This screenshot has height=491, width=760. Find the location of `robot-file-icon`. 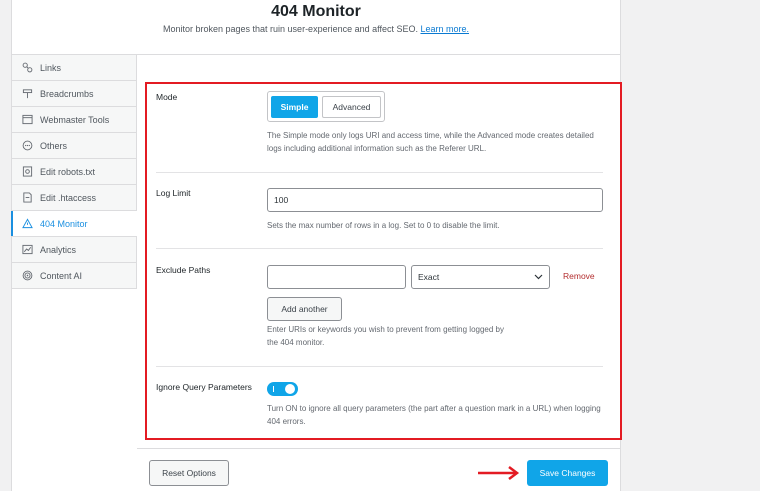

robot-file-icon is located at coordinates (27, 171).